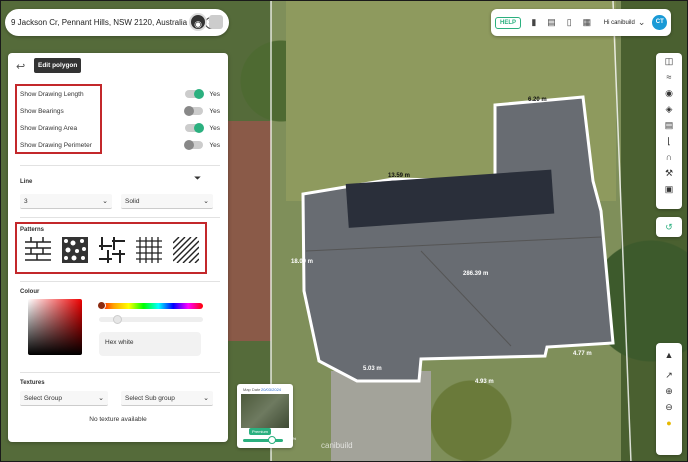  What do you see at coordinates (669, 355) in the screenshot?
I see `compass-icon: ▲` at bounding box center [669, 355].